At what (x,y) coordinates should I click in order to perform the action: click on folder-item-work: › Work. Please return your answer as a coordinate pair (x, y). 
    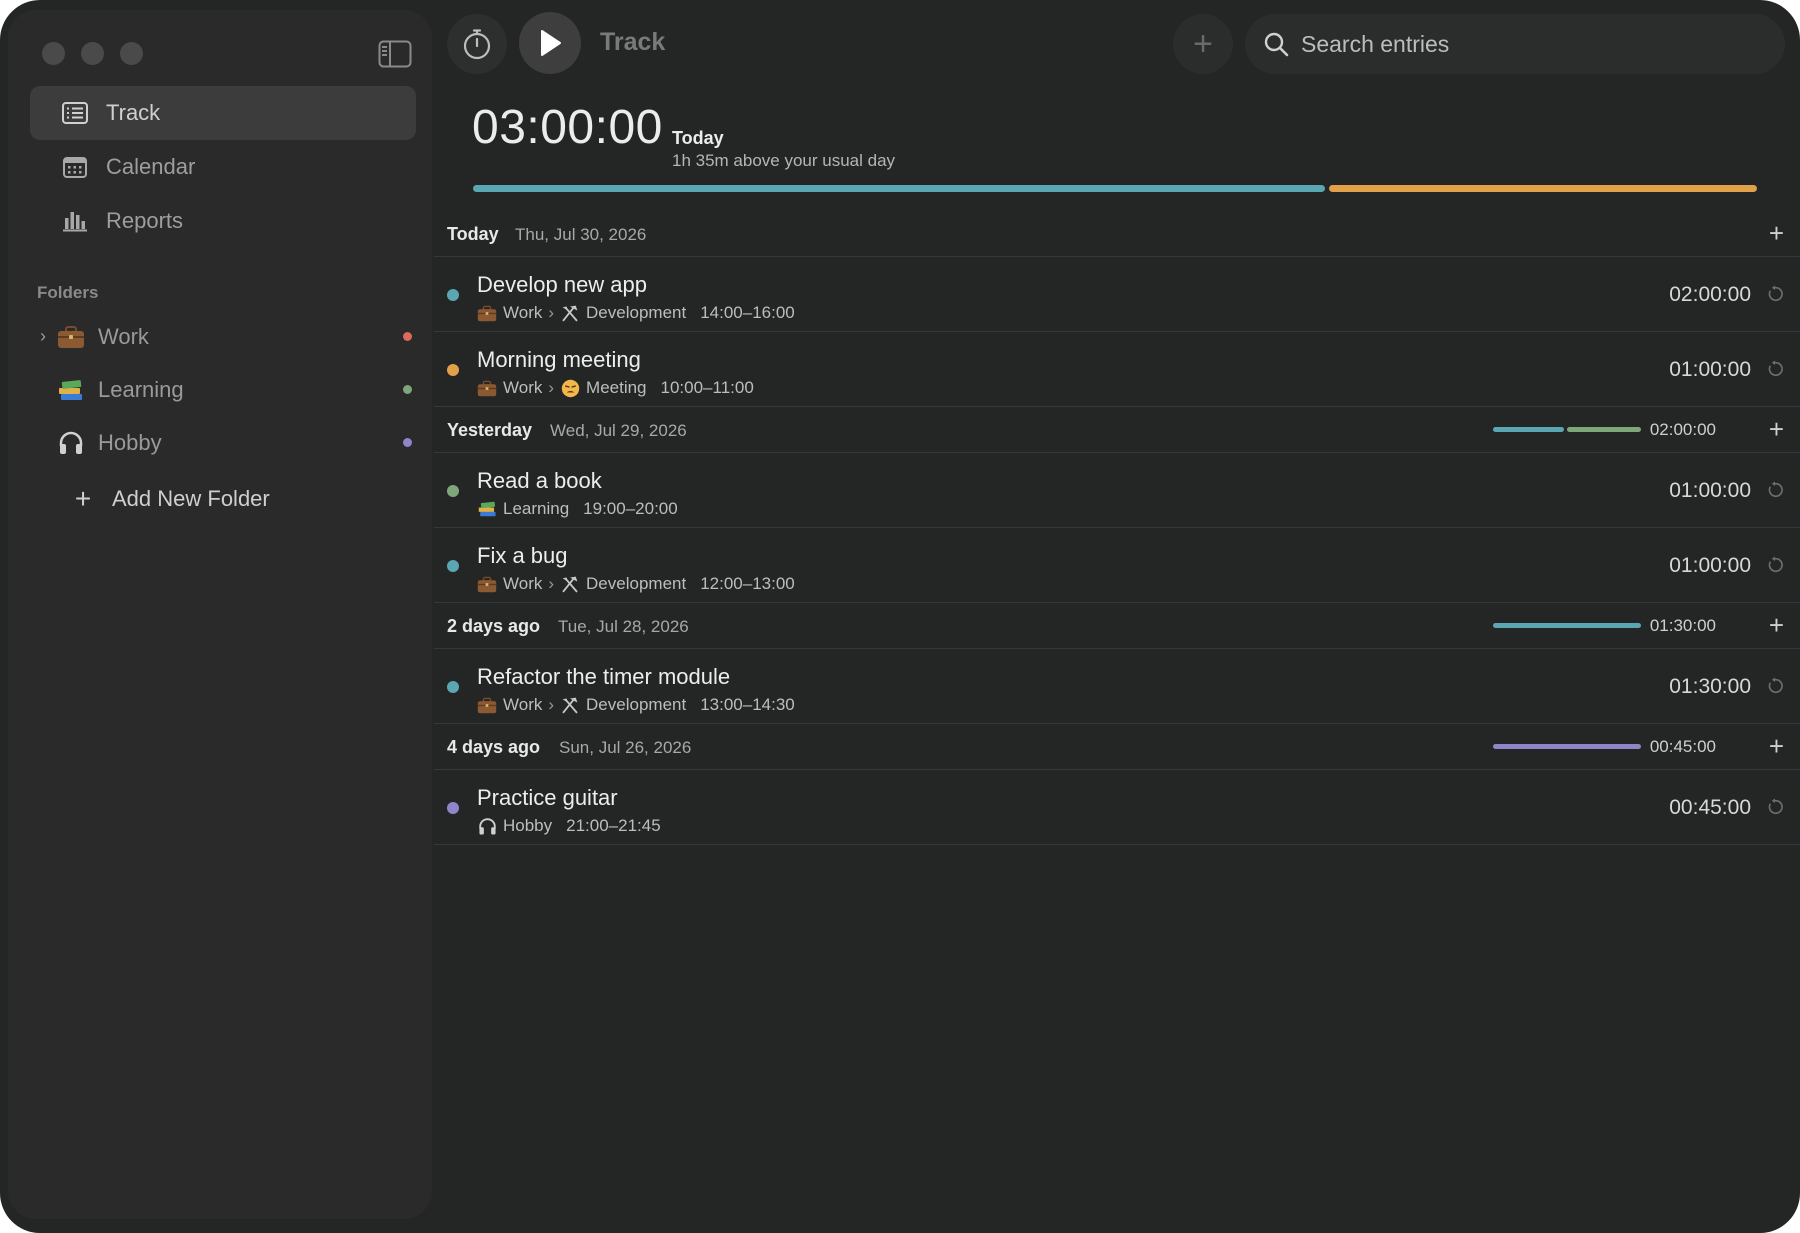
    Looking at the image, I should click on (223, 336).